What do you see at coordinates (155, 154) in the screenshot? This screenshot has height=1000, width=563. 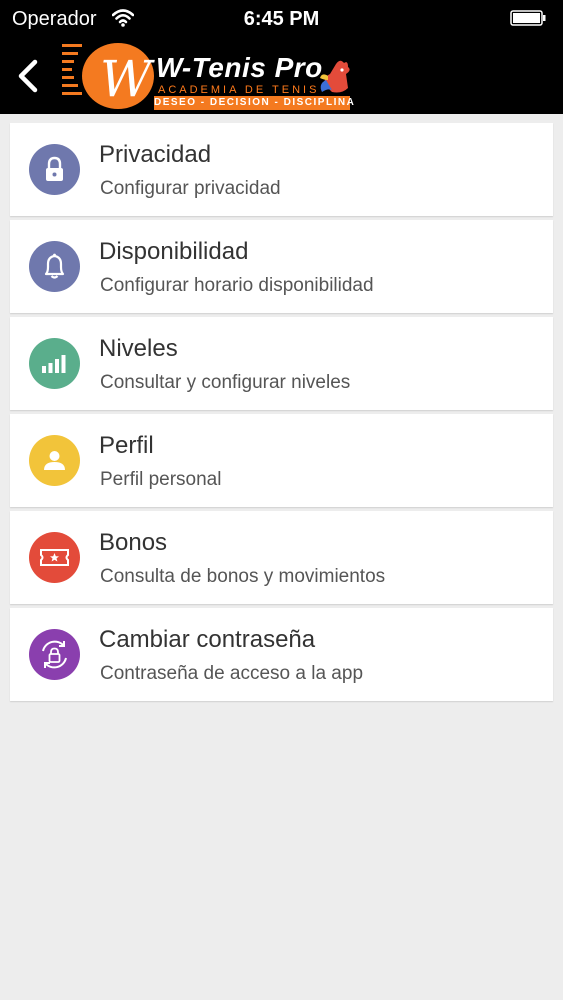 I see `menu-item-title: Privacidad` at bounding box center [155, 154].